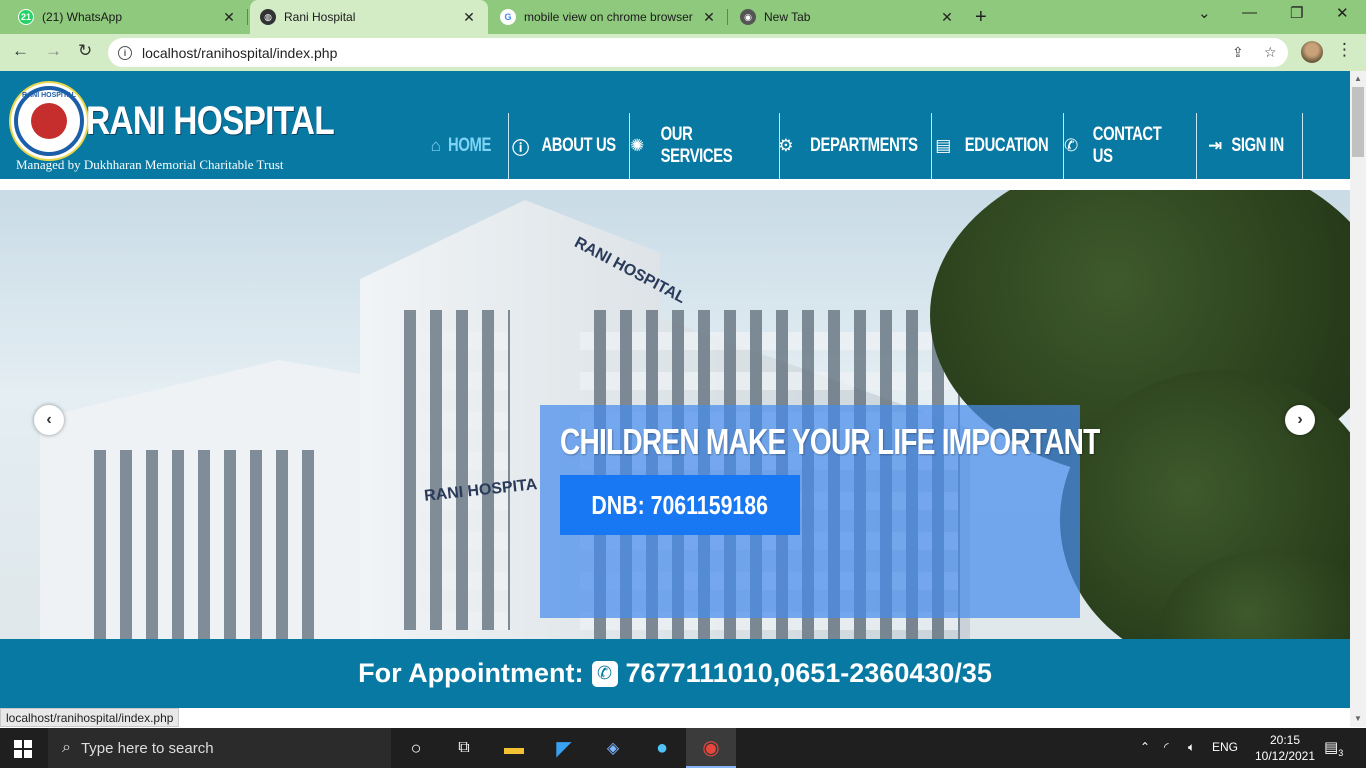  I want to click on appointment-label: For Appointment:, so click(471, 673).